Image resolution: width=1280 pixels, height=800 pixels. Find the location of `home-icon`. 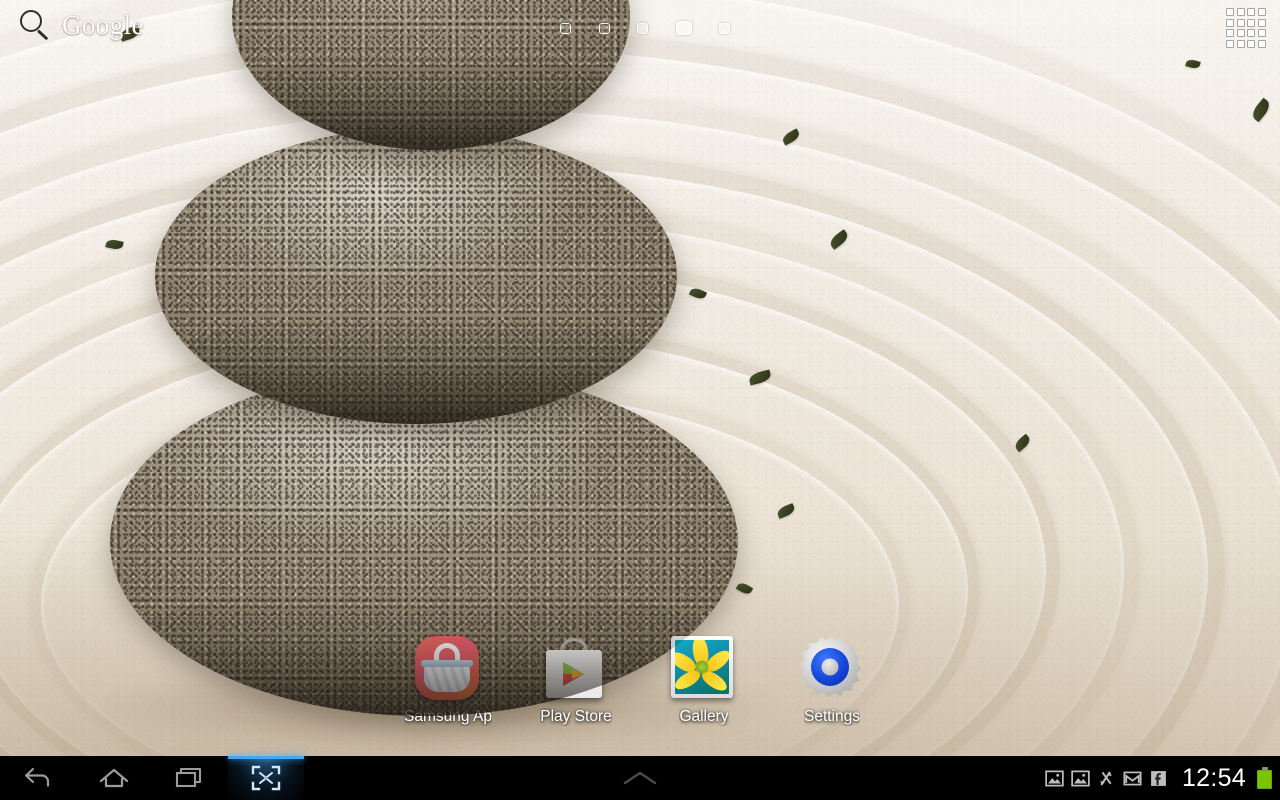

home-icon is located at coordinates (114, 778).